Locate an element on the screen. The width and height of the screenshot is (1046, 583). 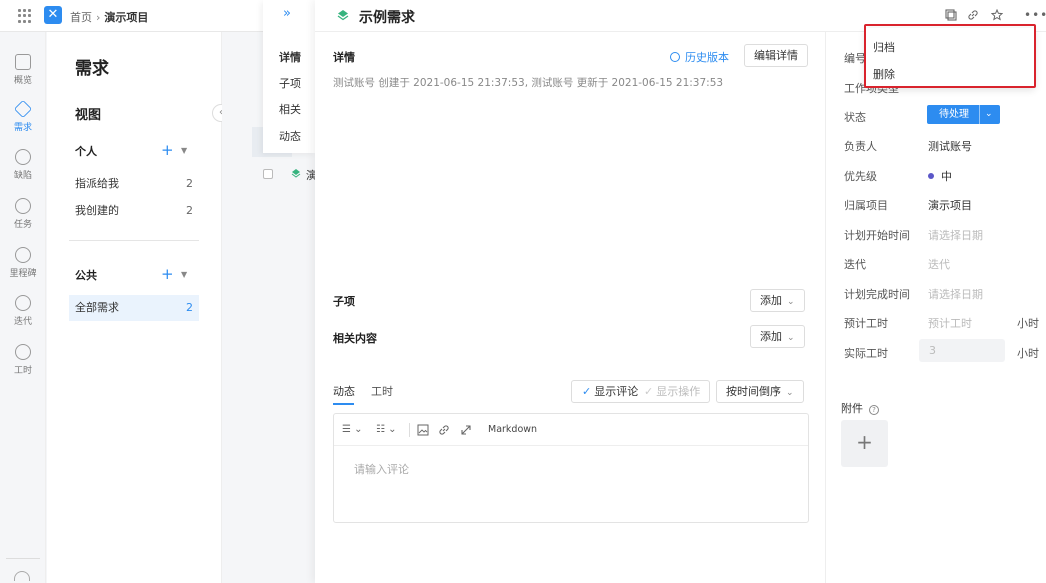
prop-label-id: 编号 is located at coordinates (855, 58).